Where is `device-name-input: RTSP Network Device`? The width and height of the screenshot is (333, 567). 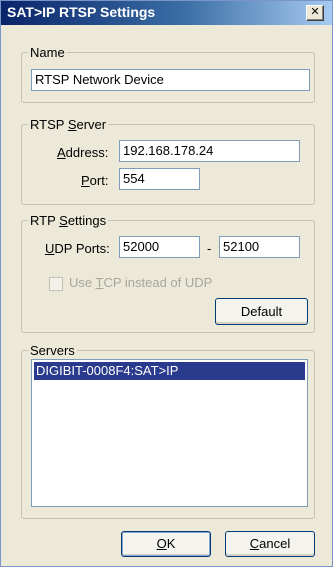 device-name-input: RTSP Network Device is located at coordinates (170, 80).